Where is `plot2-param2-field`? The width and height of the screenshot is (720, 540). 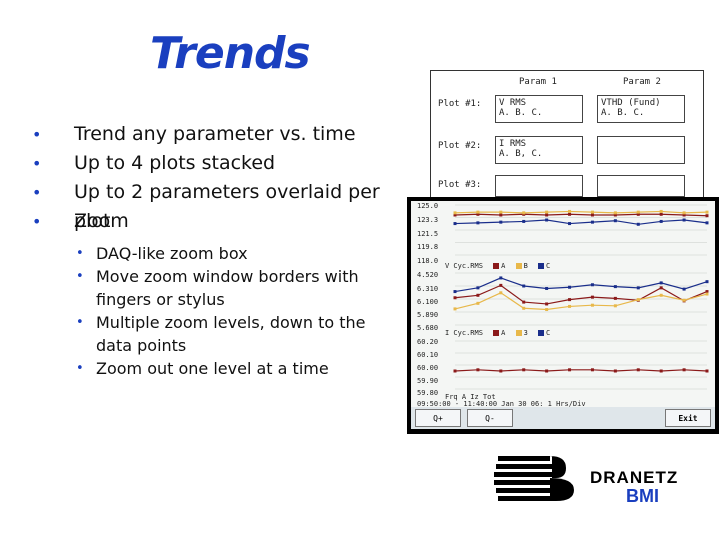 plot2-param2-field is located at coordinates (641, 150).